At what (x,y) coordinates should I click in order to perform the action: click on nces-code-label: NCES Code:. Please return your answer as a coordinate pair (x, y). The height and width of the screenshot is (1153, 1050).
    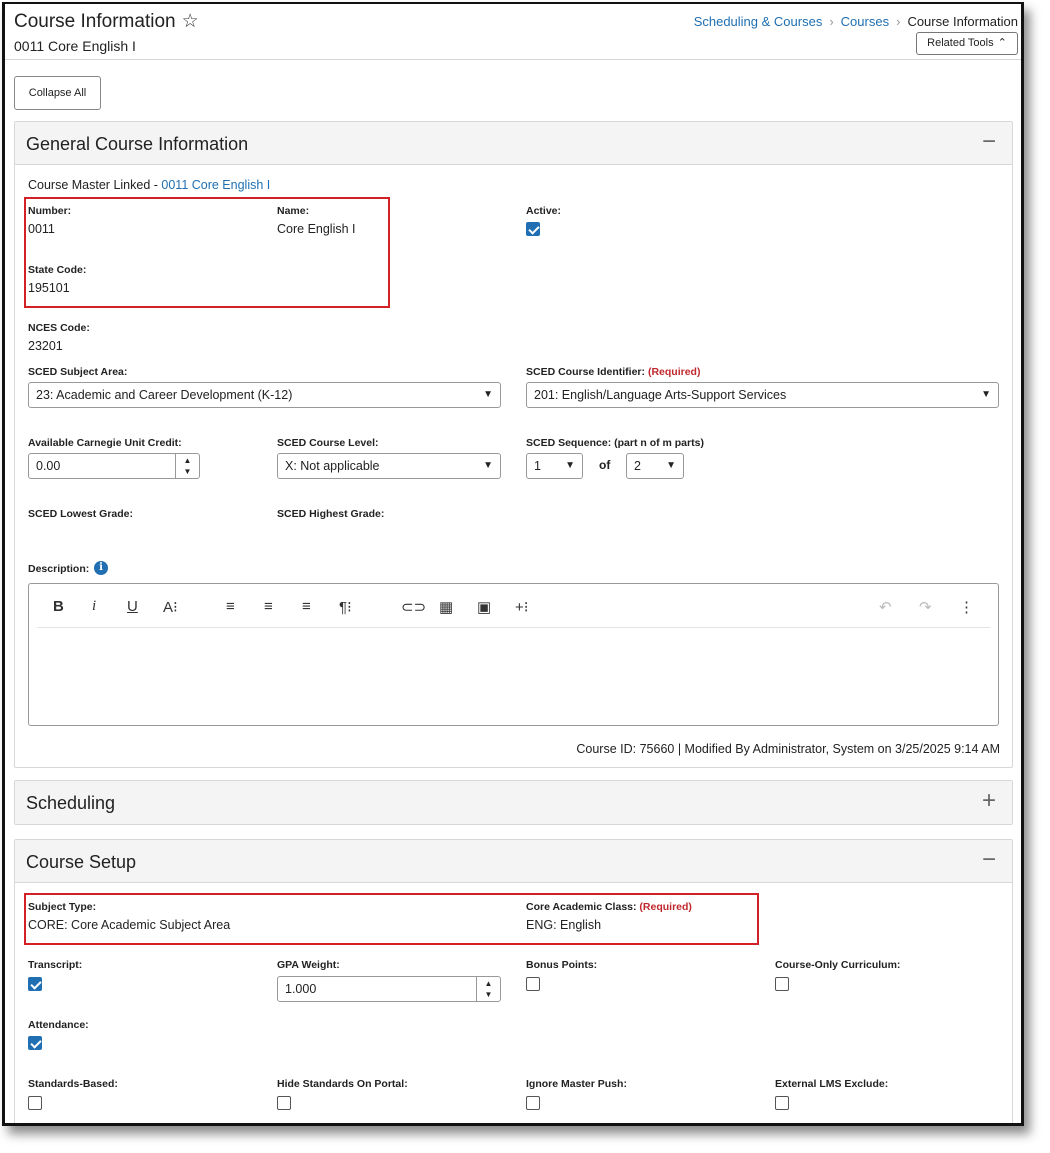
    Looking at the image, I should click on (59, 328).